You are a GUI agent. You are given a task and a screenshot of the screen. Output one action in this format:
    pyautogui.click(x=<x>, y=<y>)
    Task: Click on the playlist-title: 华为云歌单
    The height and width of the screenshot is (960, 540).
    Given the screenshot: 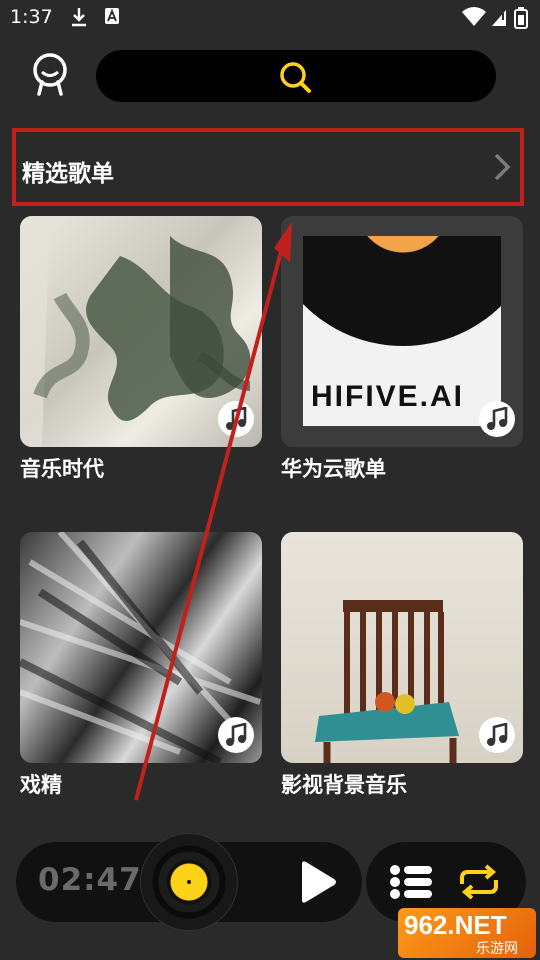 What is the action you would take?
    pyautogui.click(x=402, y=468)
    